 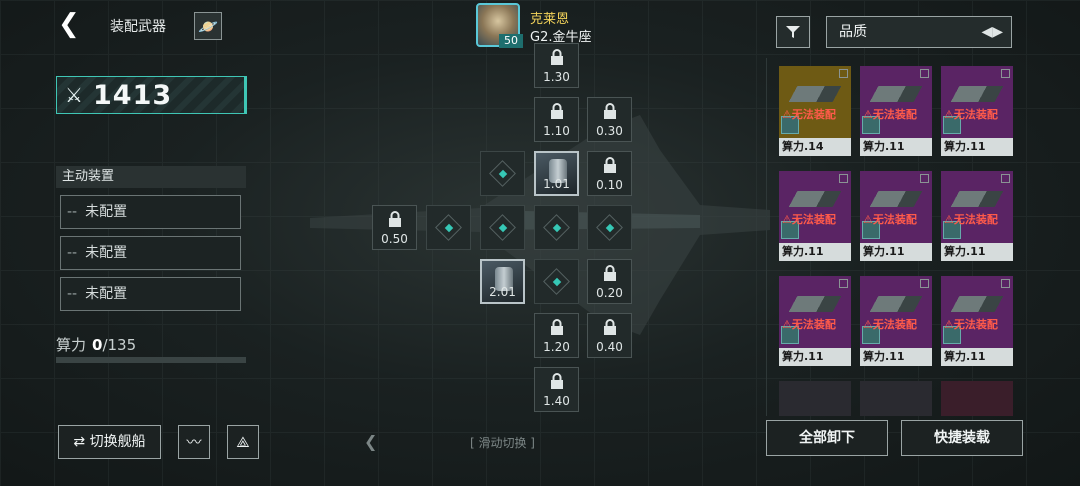 I want to click on planet-button: 🪐, so click(x=208, y=26).